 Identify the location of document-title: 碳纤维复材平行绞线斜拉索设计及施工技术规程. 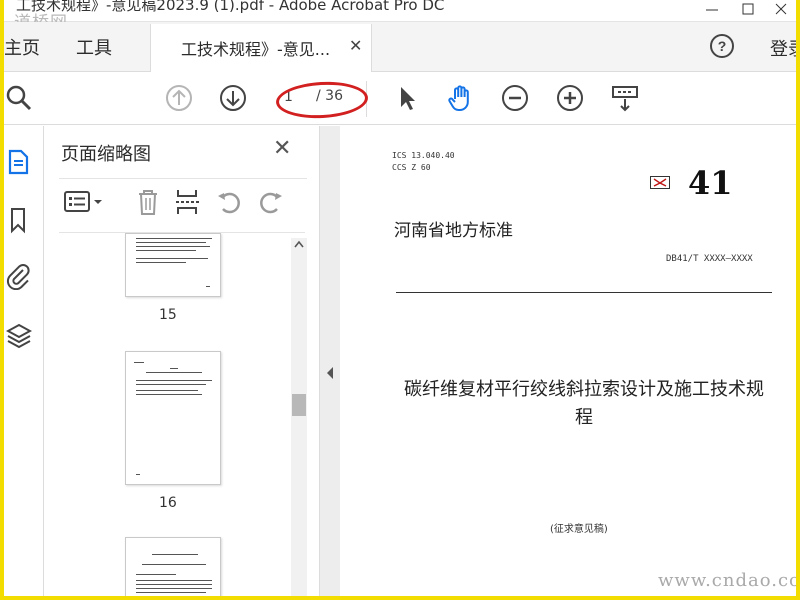
(584, 403).